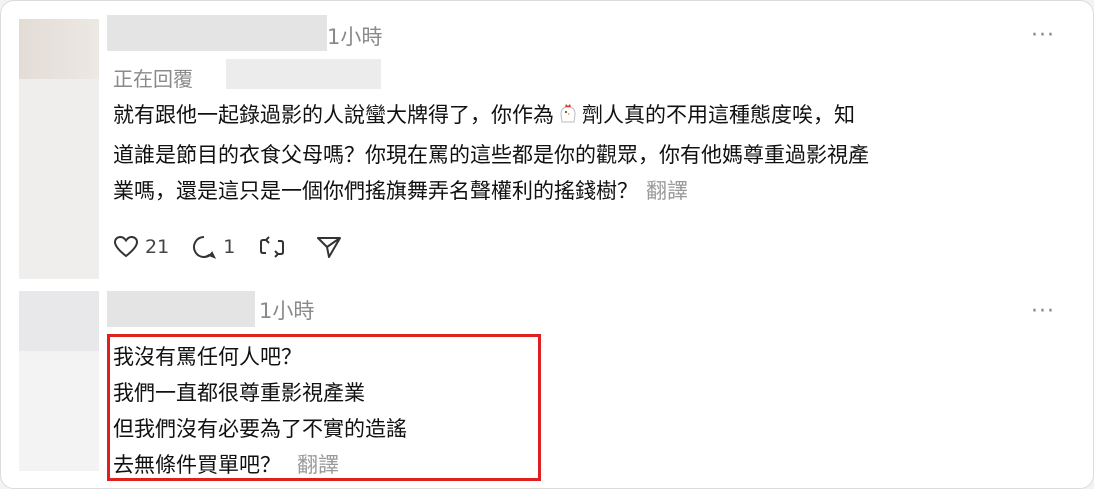 This screenshot has height=489, width=1094. I want to click on replying-to-label: 正在回覆, so click(153, 79).